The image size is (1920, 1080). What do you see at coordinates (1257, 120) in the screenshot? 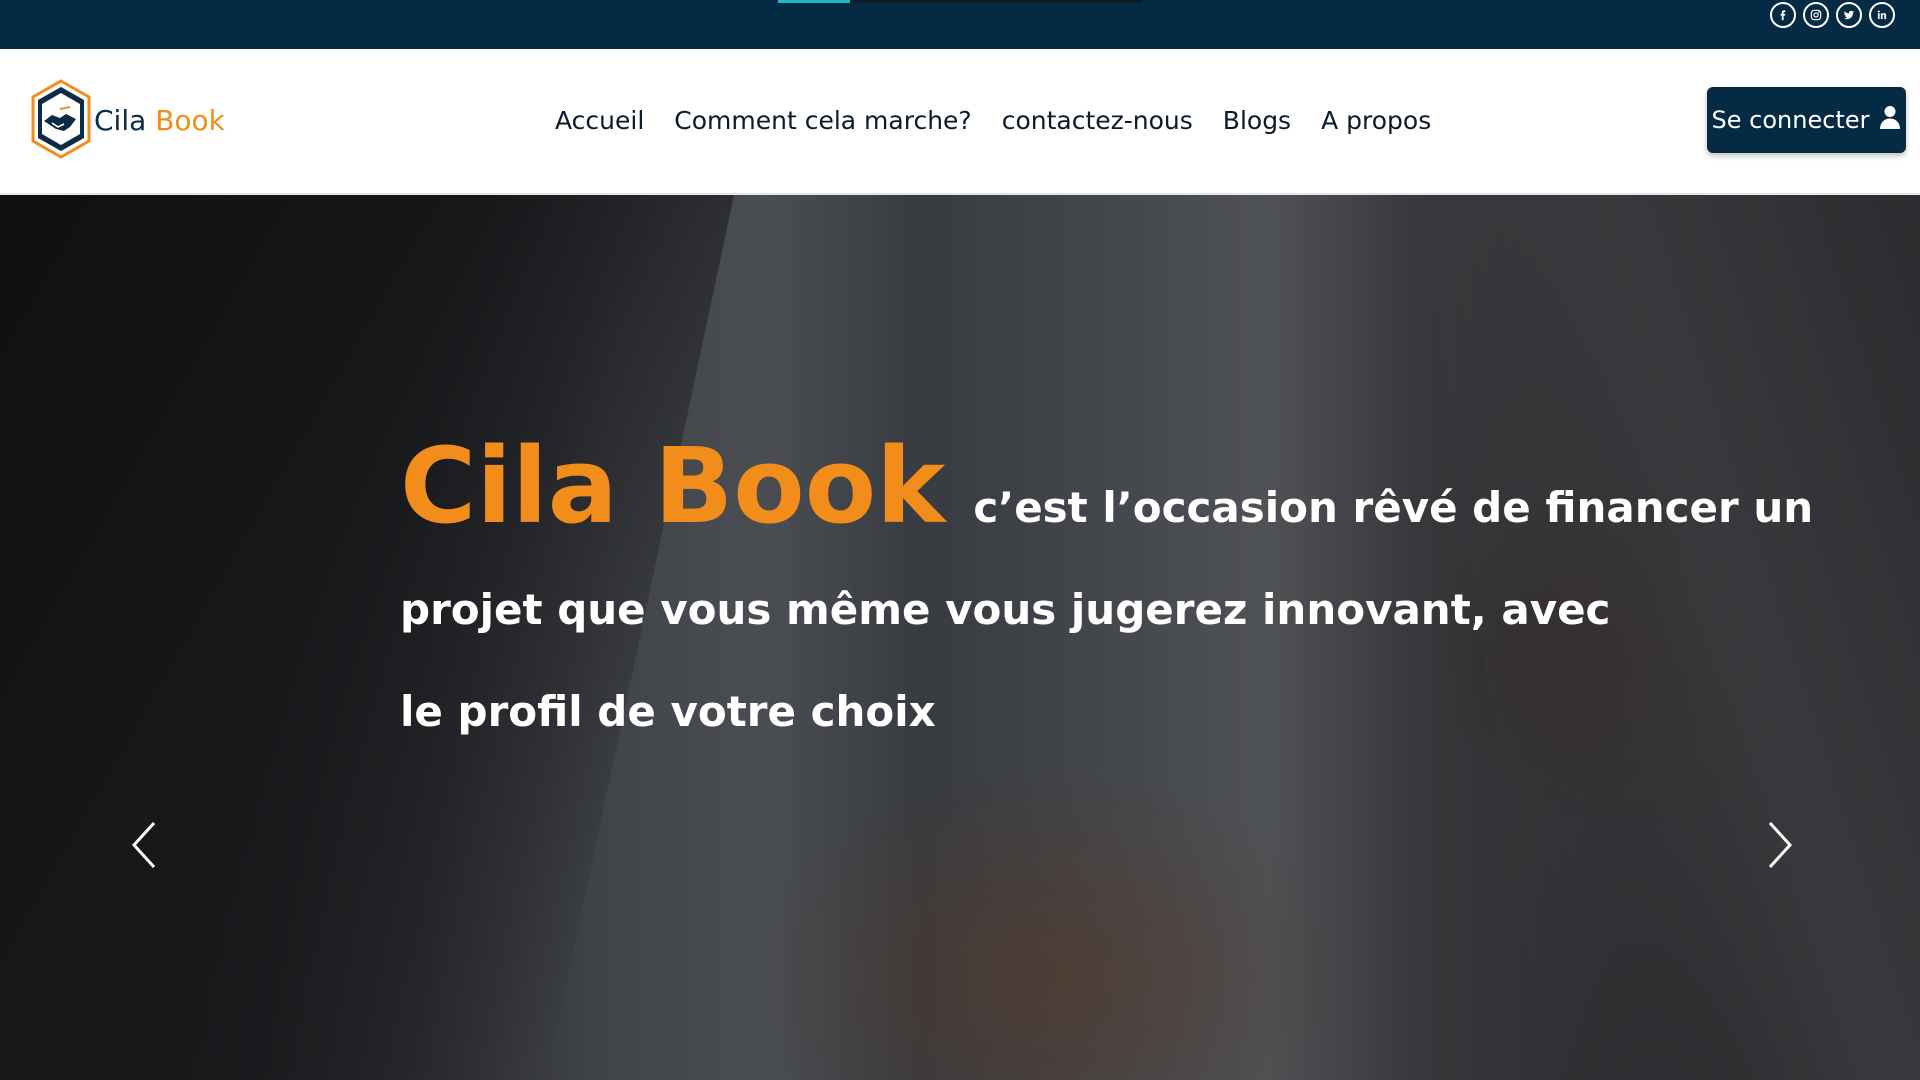
I see `nav-item-blogs: Blogs` at bounding box center [1257, 120].